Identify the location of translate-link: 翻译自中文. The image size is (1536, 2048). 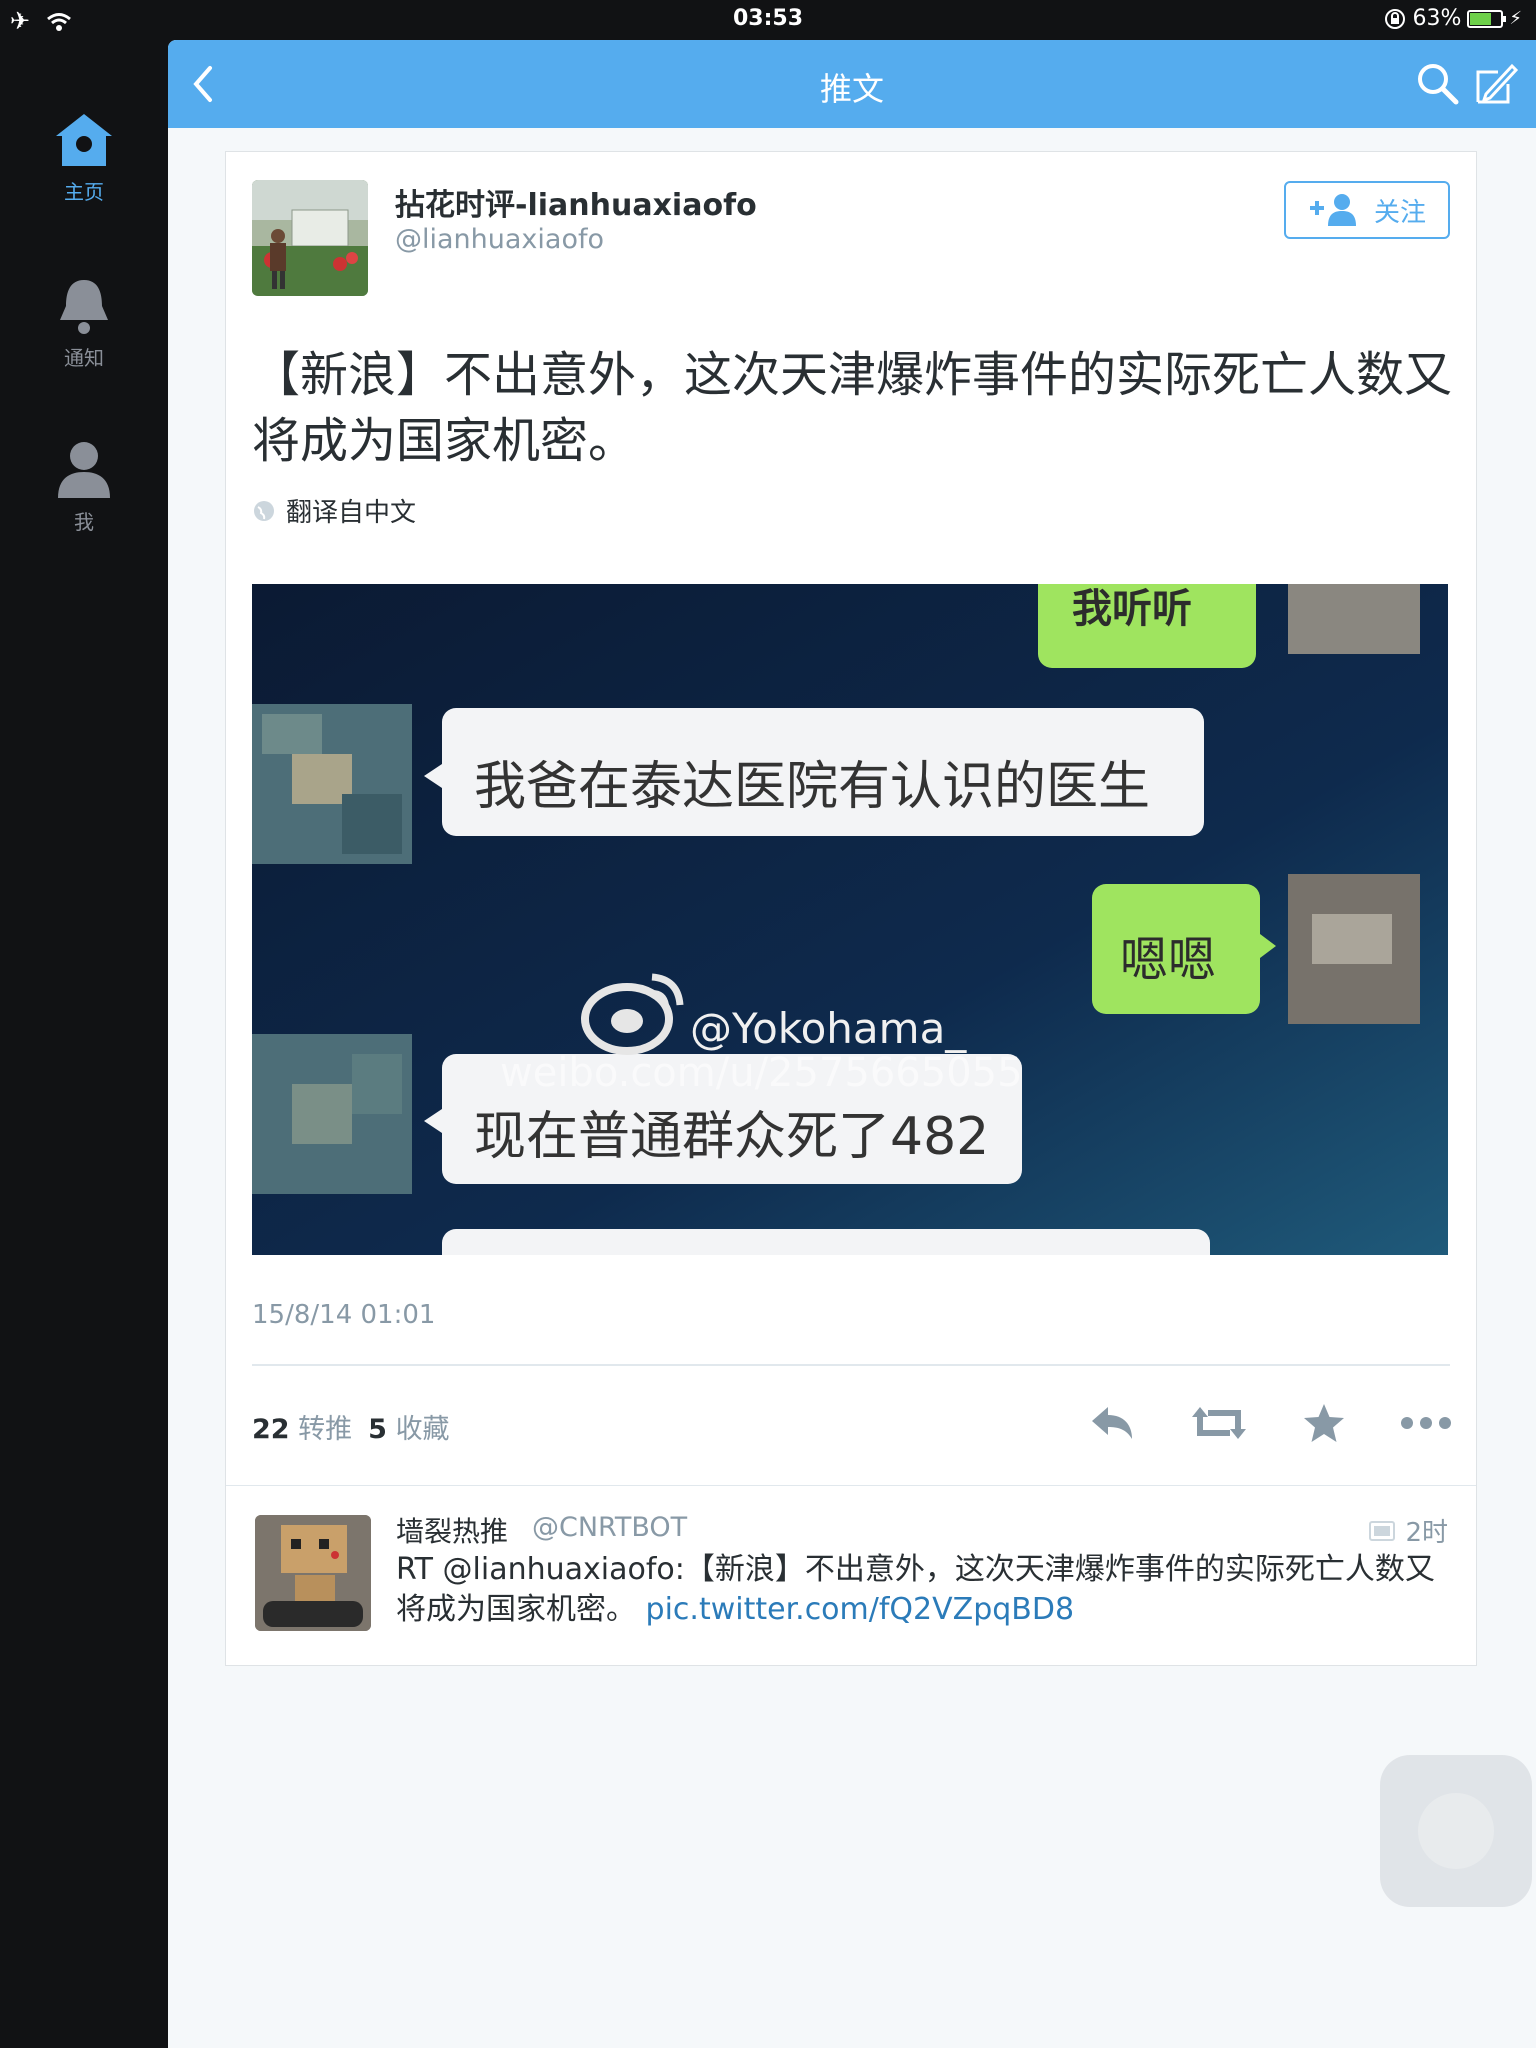
(334, 510).